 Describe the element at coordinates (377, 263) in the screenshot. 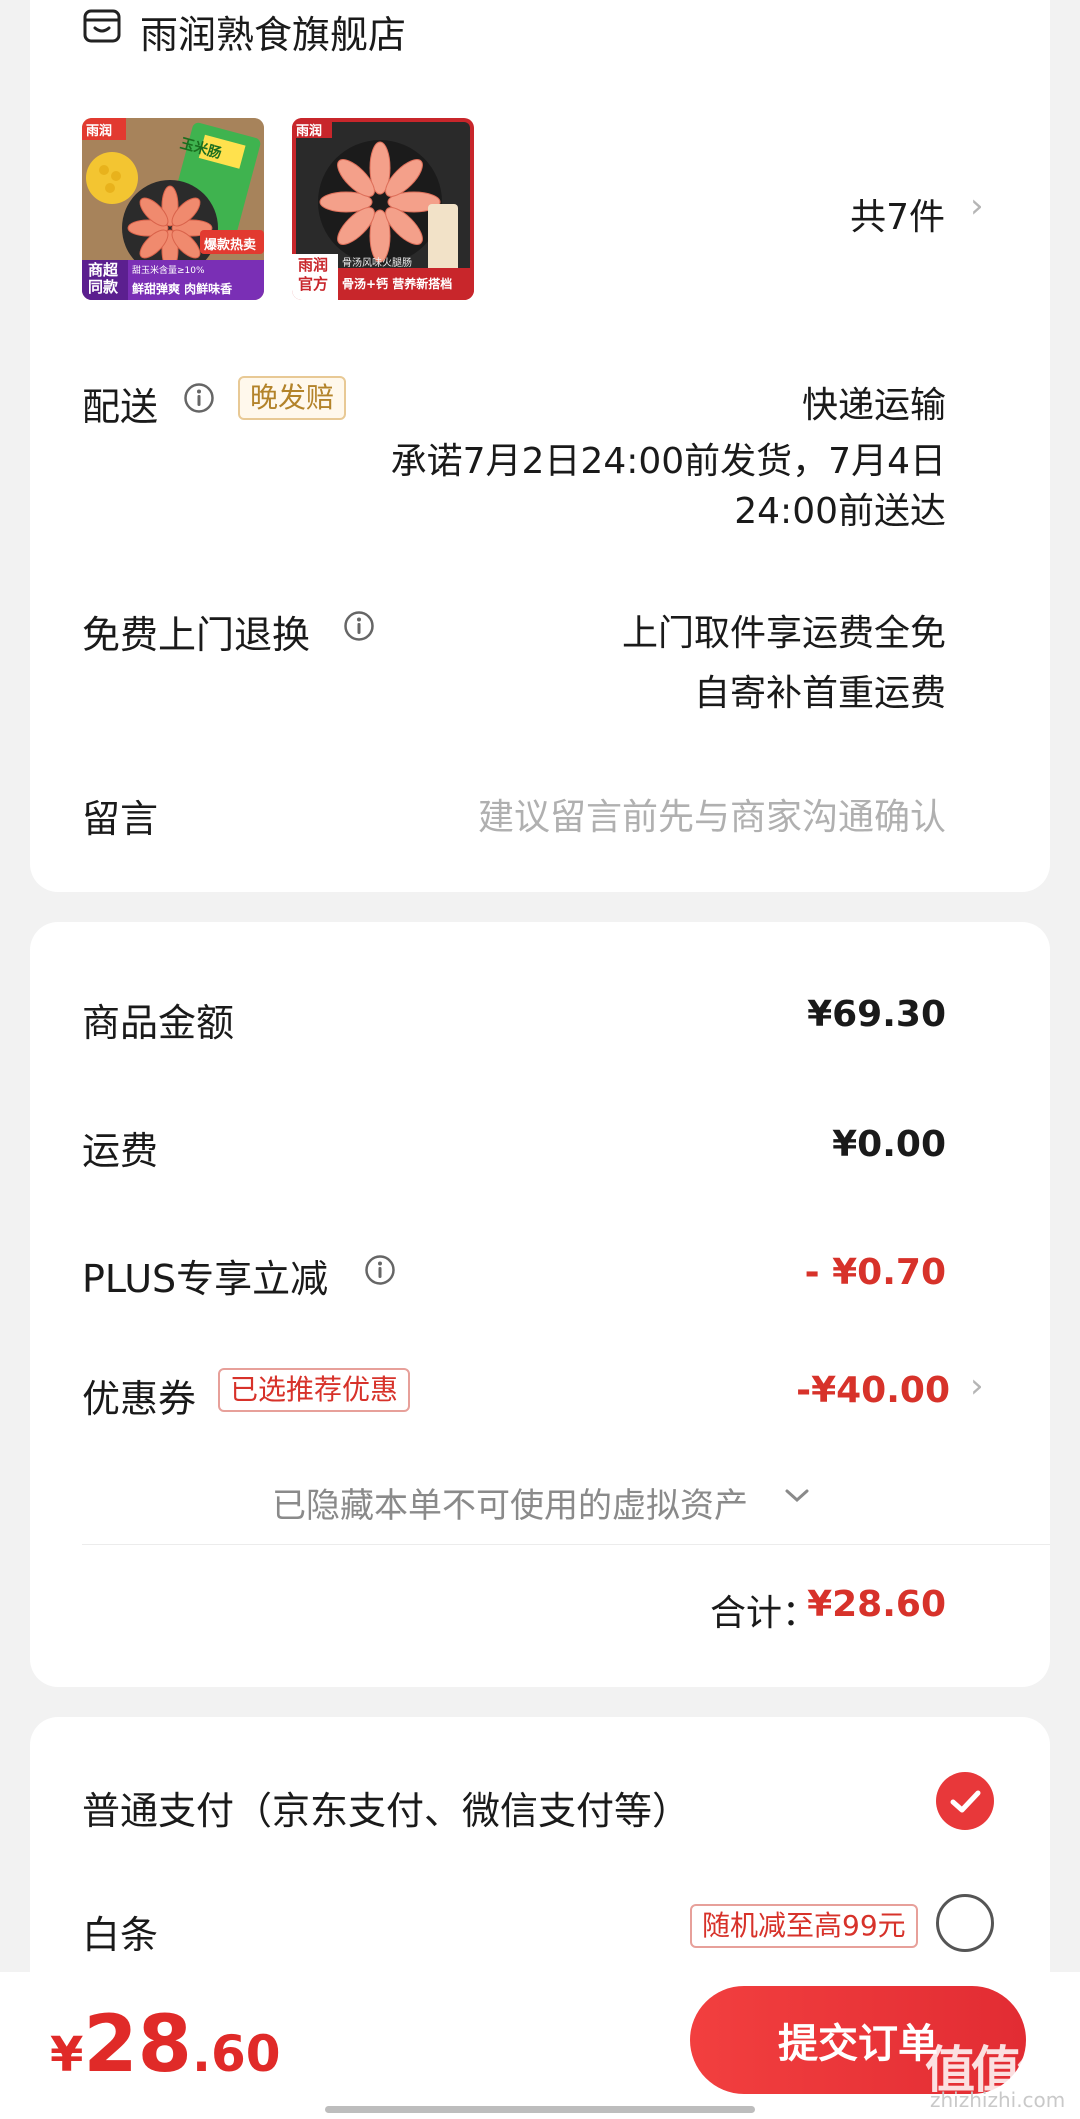

I see `product-top-caption: 骨汤风味火腿肠` at that location.